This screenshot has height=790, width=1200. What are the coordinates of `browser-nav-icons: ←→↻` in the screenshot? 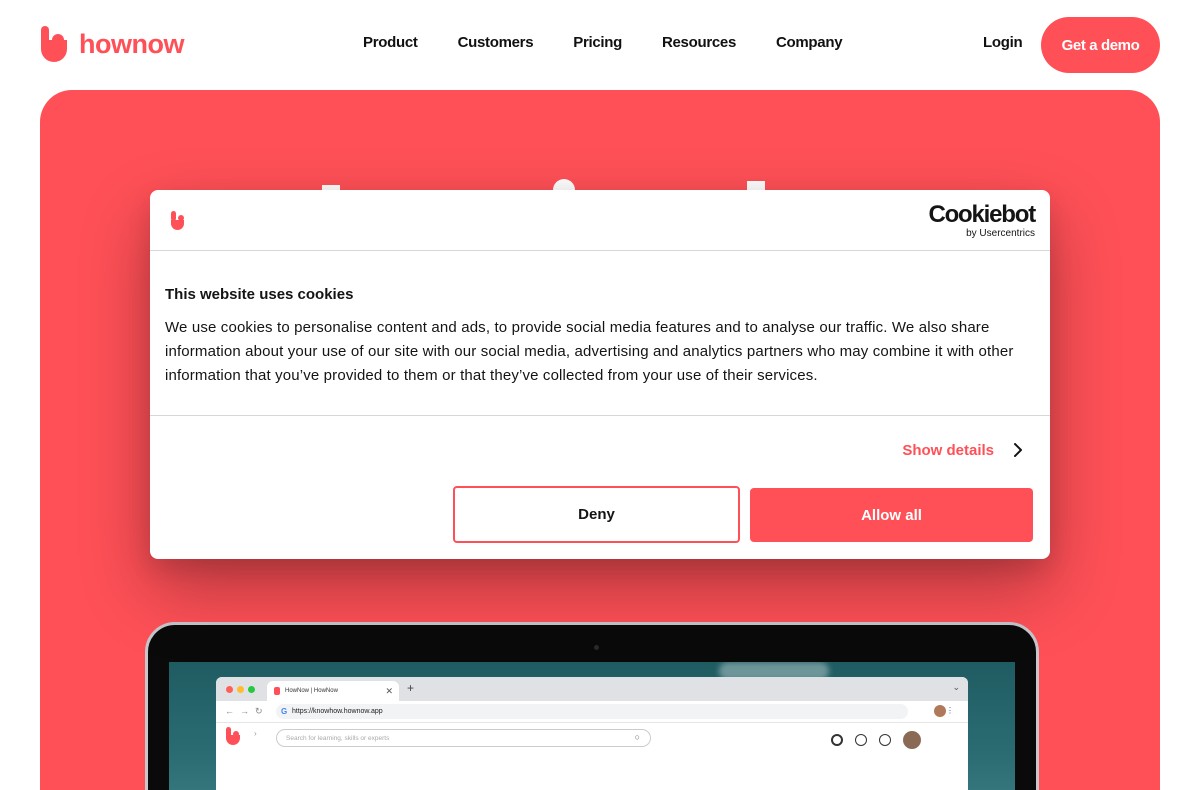 It's located at (247, 711).